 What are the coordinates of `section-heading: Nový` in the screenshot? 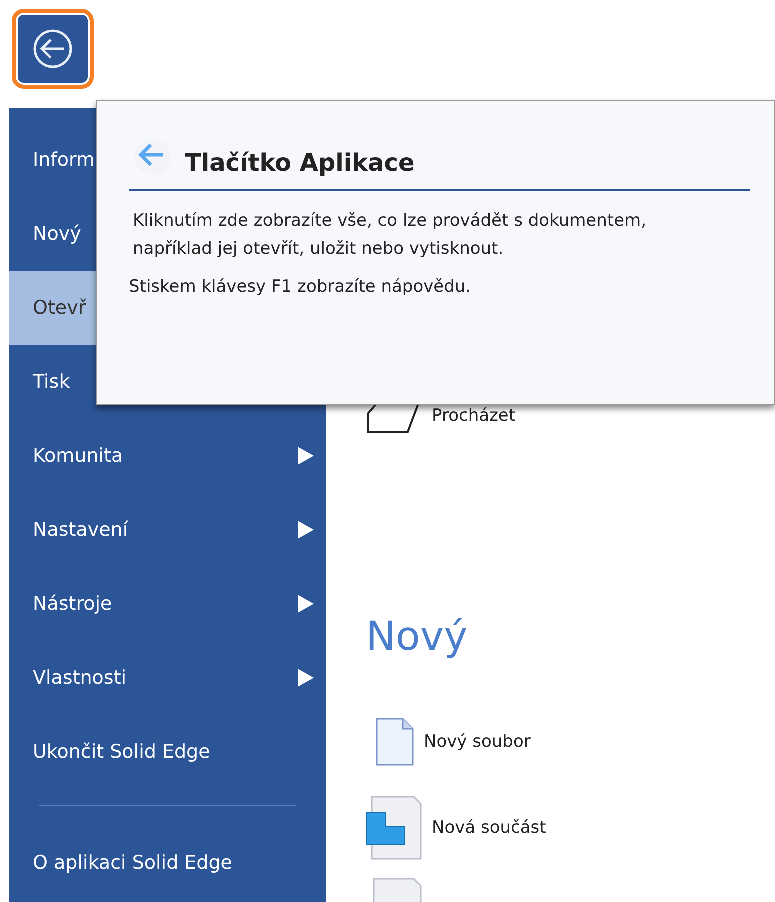 It's located at (417, 637).